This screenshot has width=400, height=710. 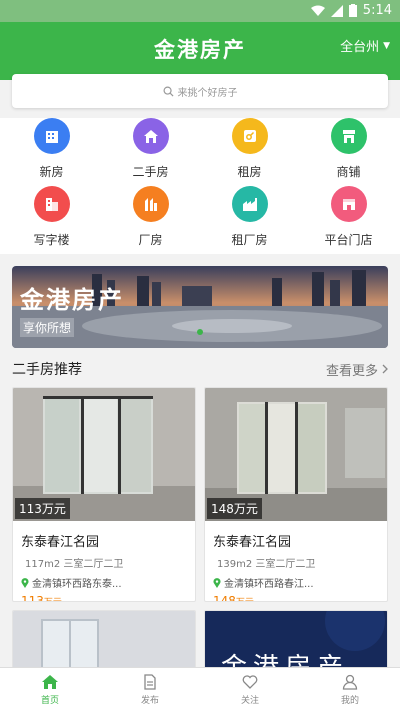 I want to click on listing-spec: 139m2 三室二厅二卫, so click(x=266, y=564).